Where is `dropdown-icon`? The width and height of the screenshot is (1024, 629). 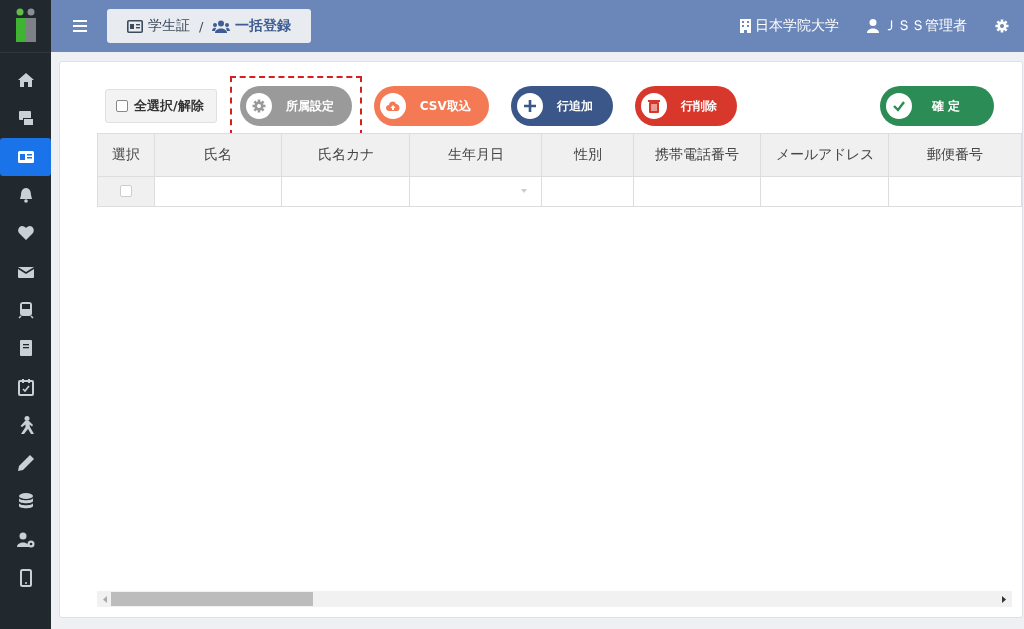 dropdown-icon is located at coordinates (524, 191).